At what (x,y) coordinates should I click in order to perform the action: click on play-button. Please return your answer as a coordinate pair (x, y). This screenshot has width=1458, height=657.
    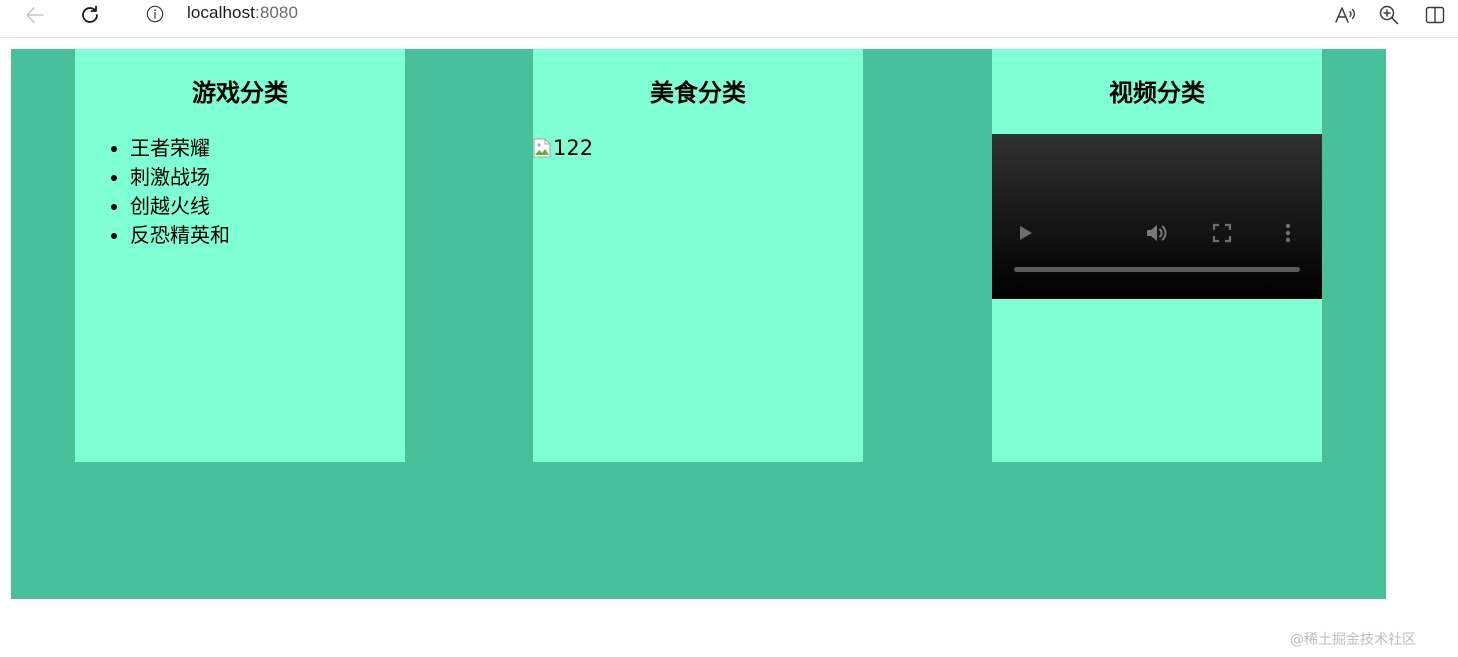
    Looking at the image, I should click on (1026, 233).